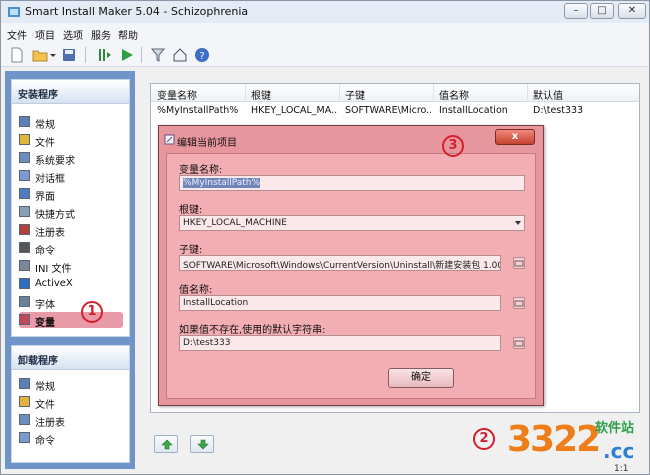  What do you see at coordinates (50, 423) in the screenshot?
I see `sidebar-uninstall-item-label: 注册表` at bounding box center [50, 423].